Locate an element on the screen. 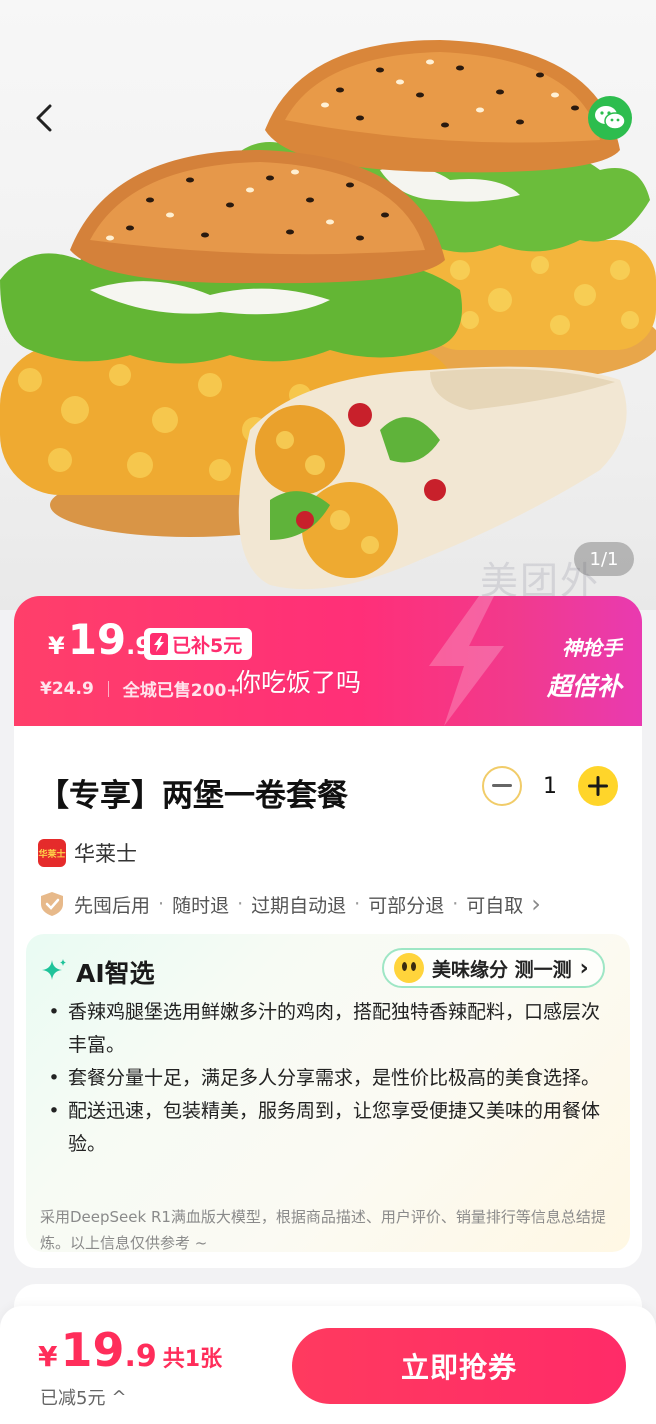 This screenshot has height=1424, width=656. back-button is located at coordinates (44, 118).